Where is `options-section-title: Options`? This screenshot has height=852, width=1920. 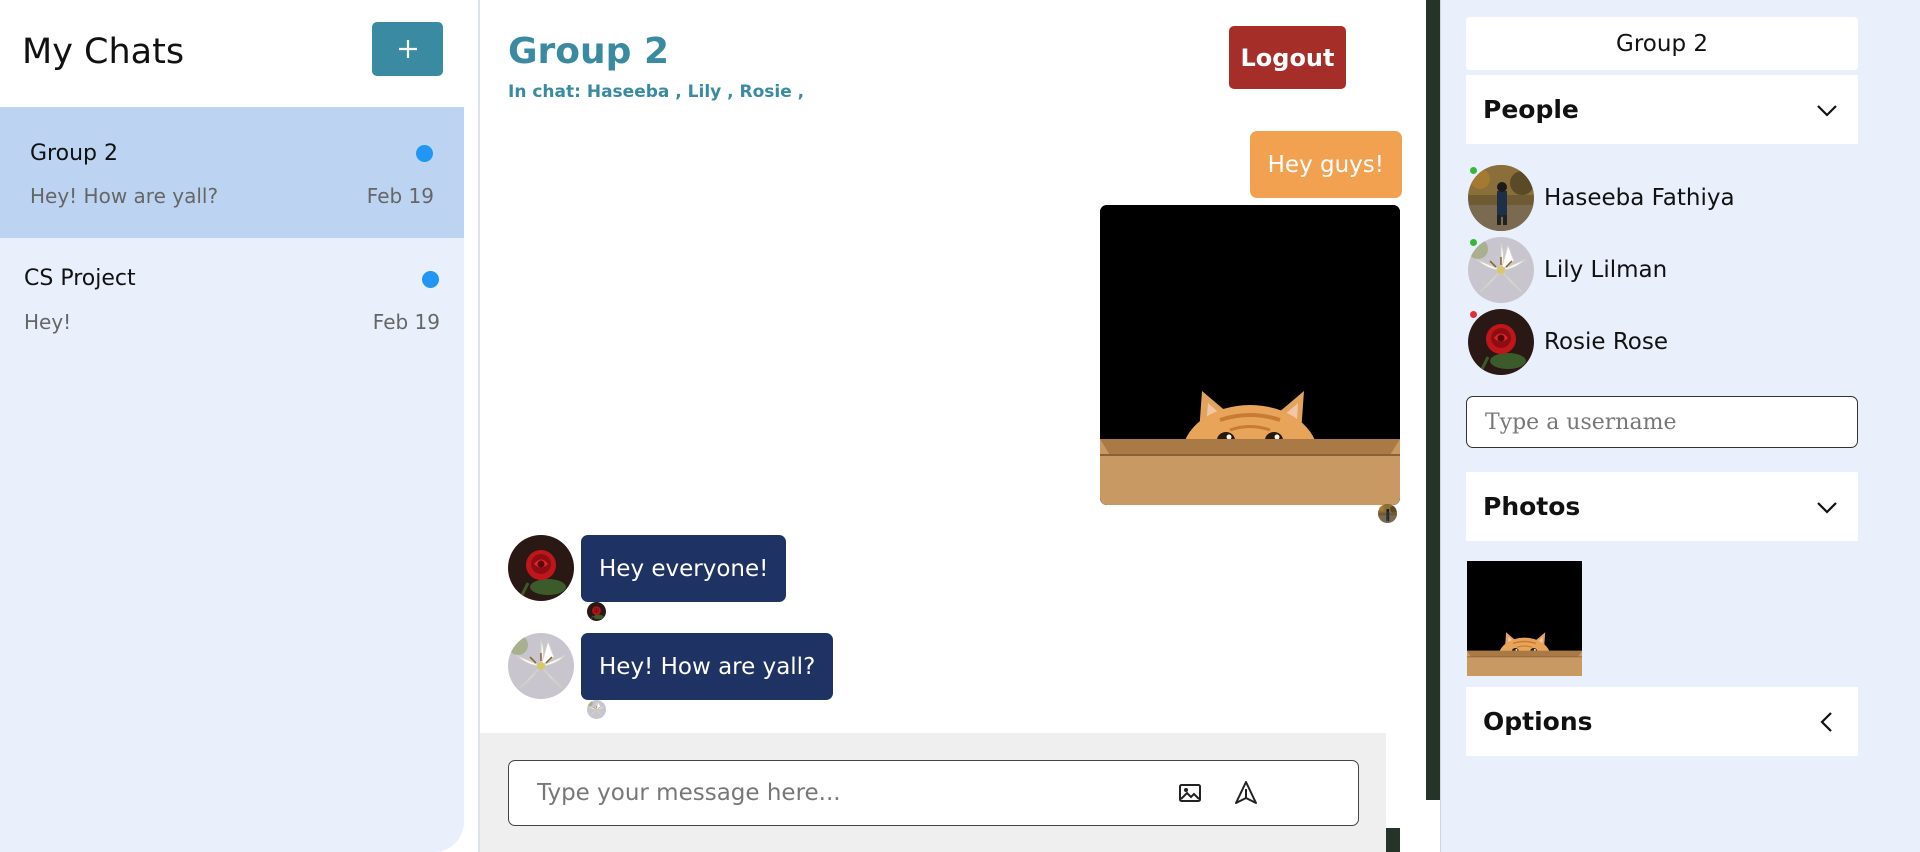
options-section-title: Options is located at coordinates (1538, 721).